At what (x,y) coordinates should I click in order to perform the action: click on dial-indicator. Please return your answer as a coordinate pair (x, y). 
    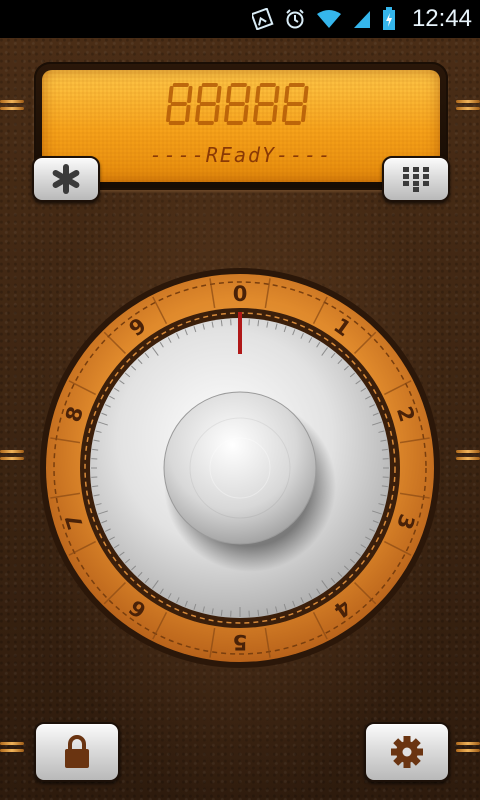
    Looking at the image, I should click on (240, 333).